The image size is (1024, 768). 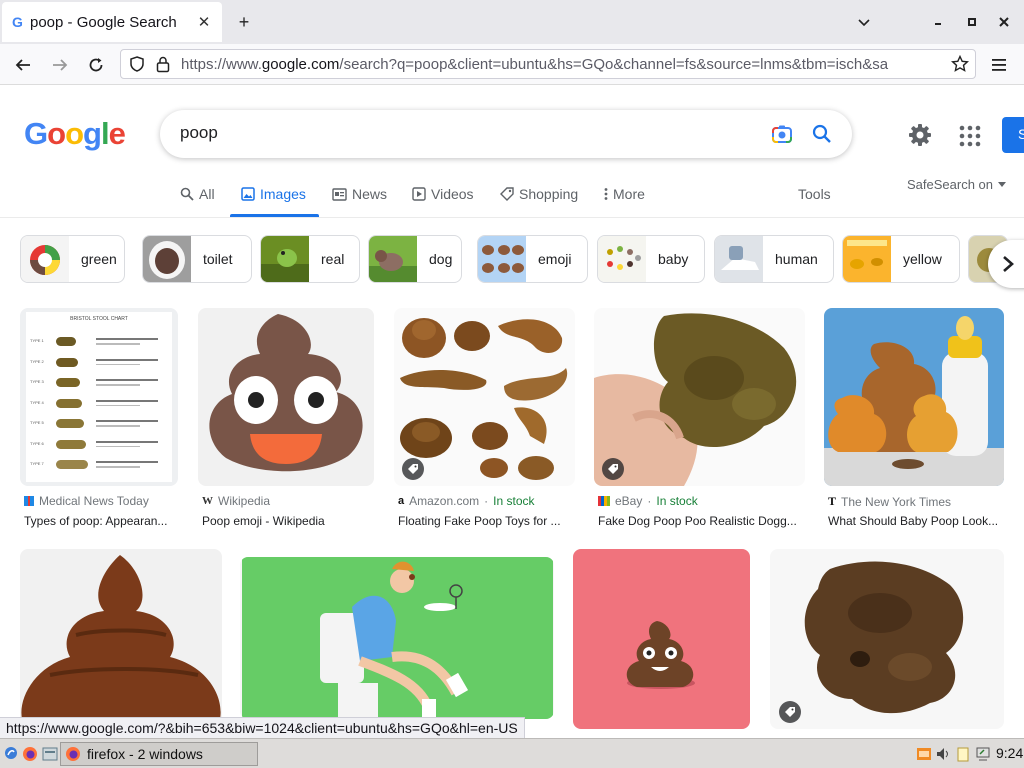 What do you see at coordinates (782, 136) in the screenshot?
I see `camera-lens-icon` at bounding box center [782, 136].